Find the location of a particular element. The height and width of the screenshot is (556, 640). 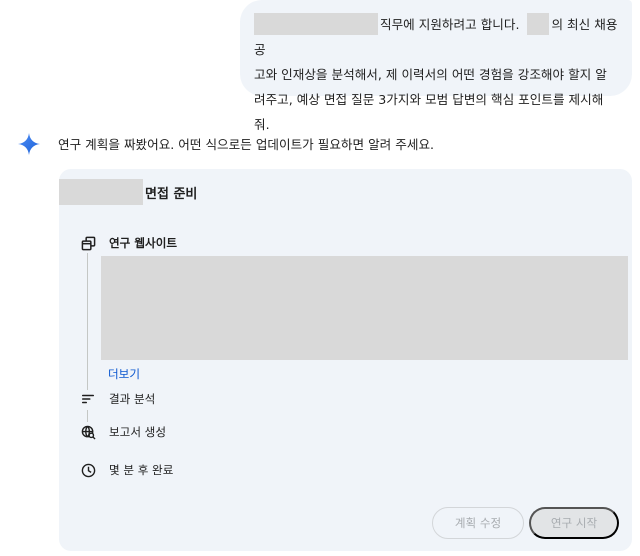

step-report: 보고서 생성 is located at coordinates (123, 432).